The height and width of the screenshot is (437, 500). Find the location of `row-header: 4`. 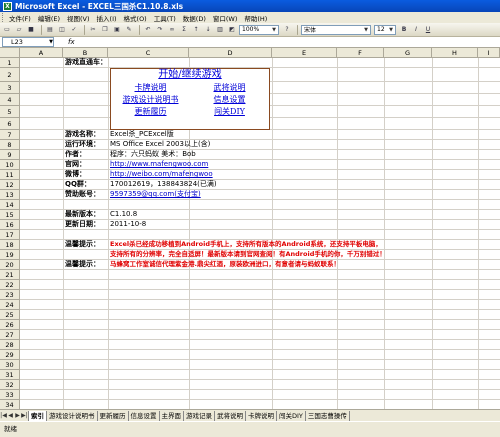

row-header: 4 is located at coordinates (10, 100).